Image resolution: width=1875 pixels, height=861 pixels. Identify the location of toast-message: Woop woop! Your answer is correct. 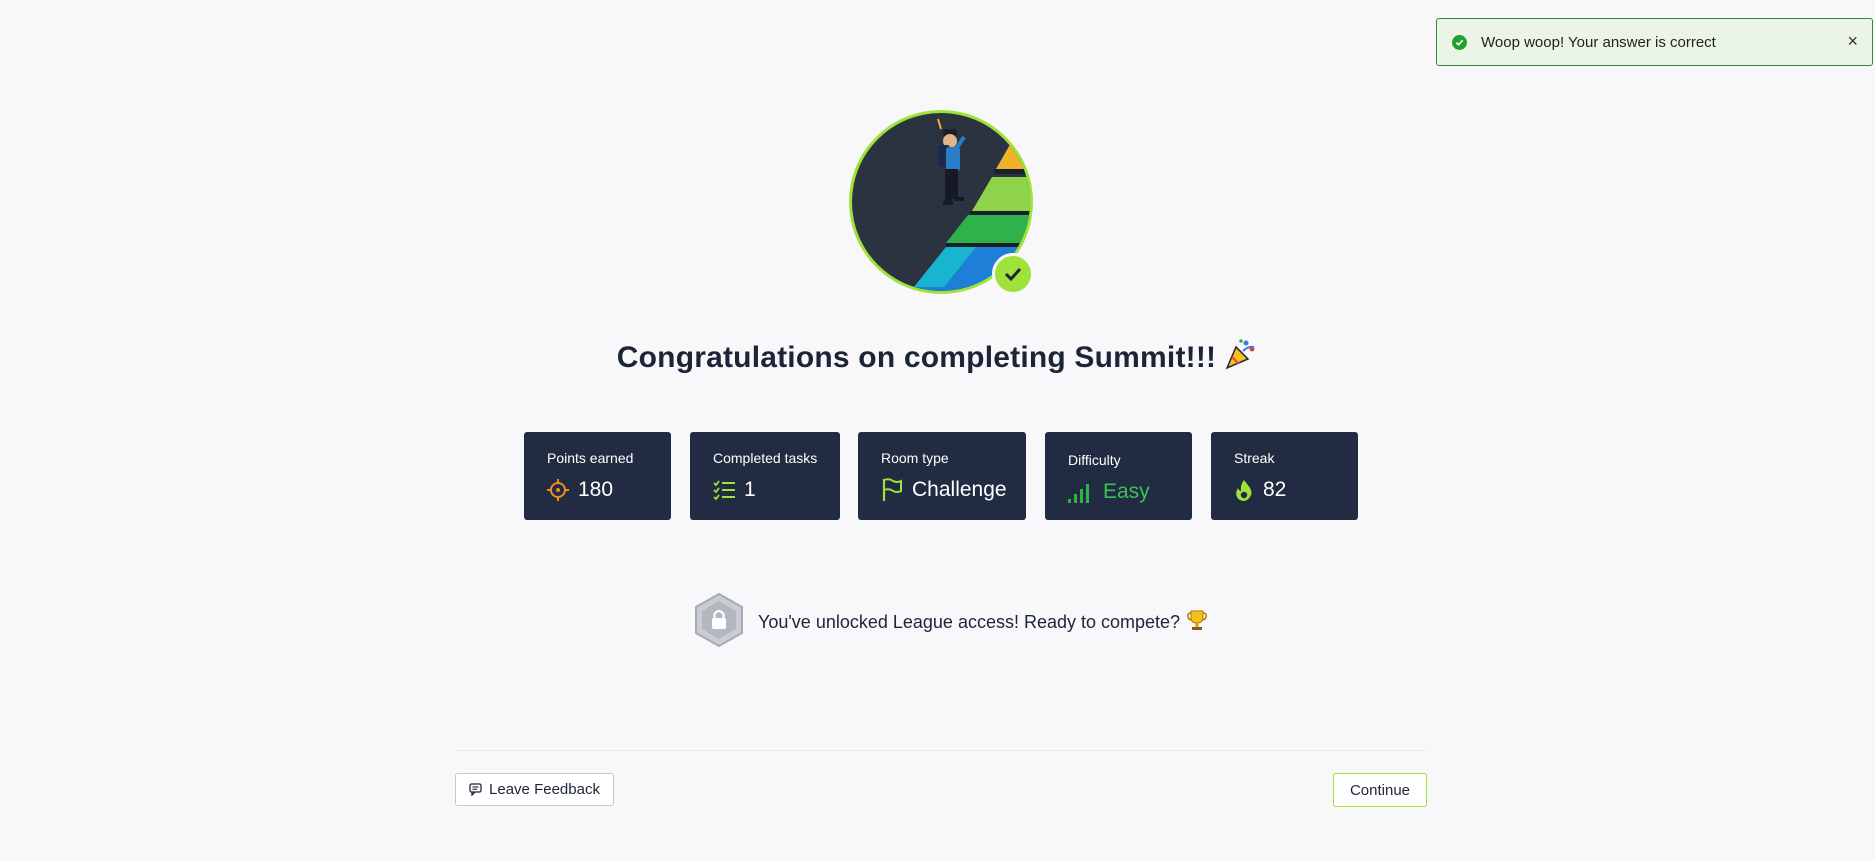
(1598, 42).